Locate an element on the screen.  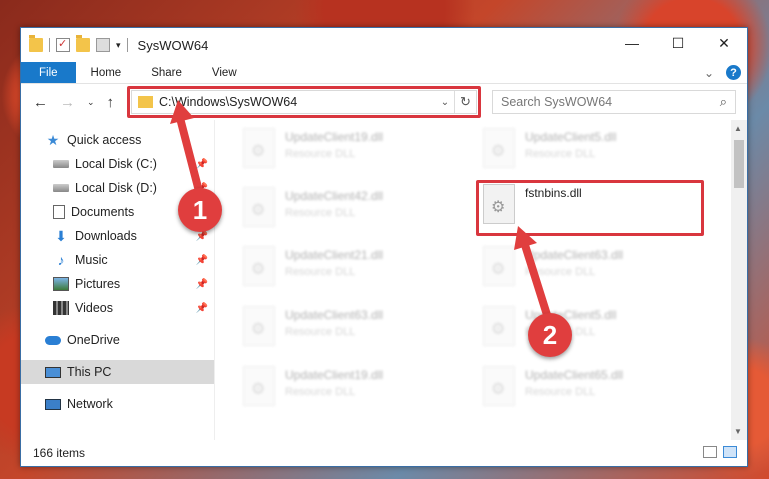
large-icons-view-icon is located at coordinates (730, 452).